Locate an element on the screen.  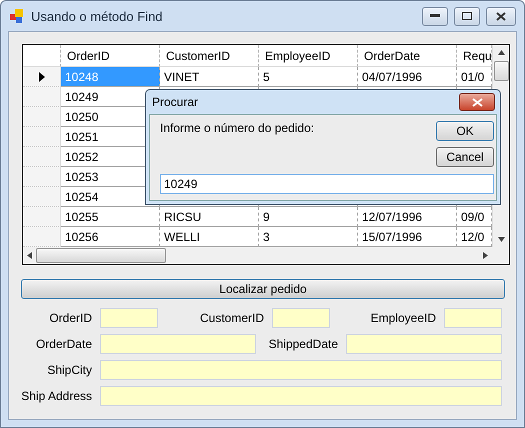
maximize-icon is located at coordinates (467, 16).